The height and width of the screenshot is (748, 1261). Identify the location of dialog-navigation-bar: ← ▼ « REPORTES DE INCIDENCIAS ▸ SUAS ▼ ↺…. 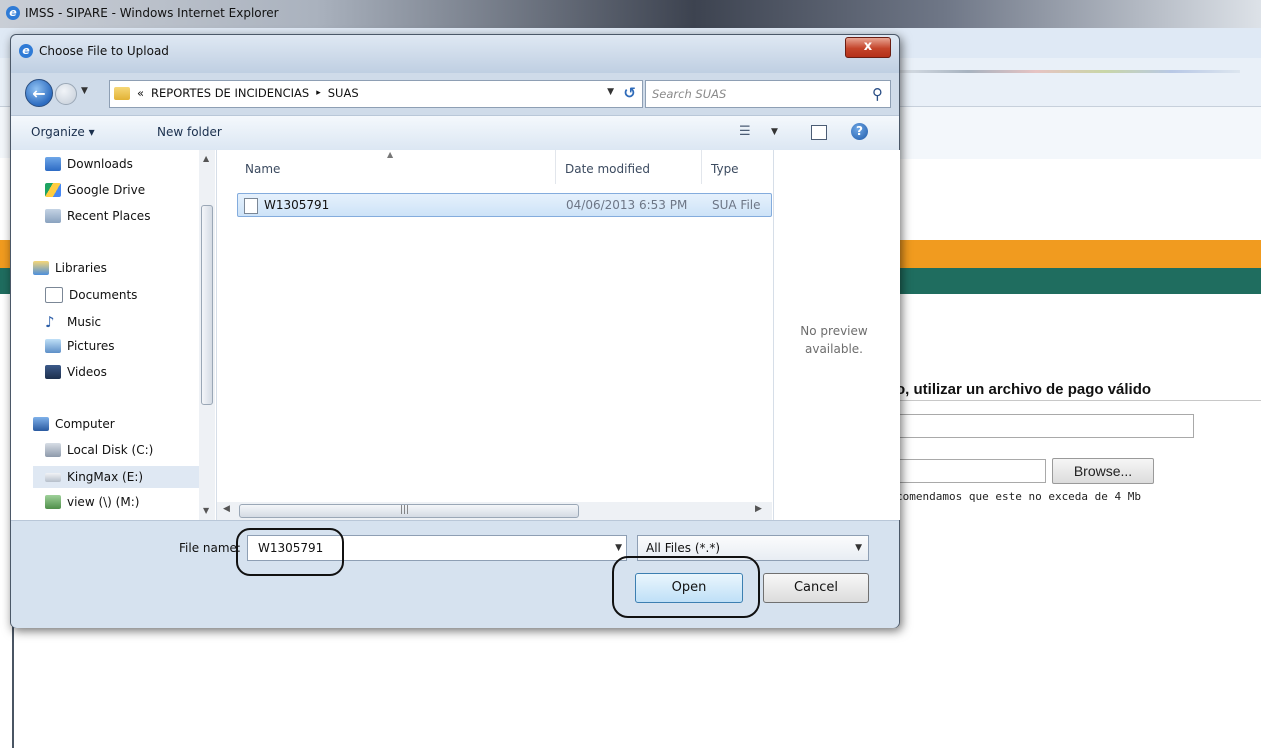
(455, 94).